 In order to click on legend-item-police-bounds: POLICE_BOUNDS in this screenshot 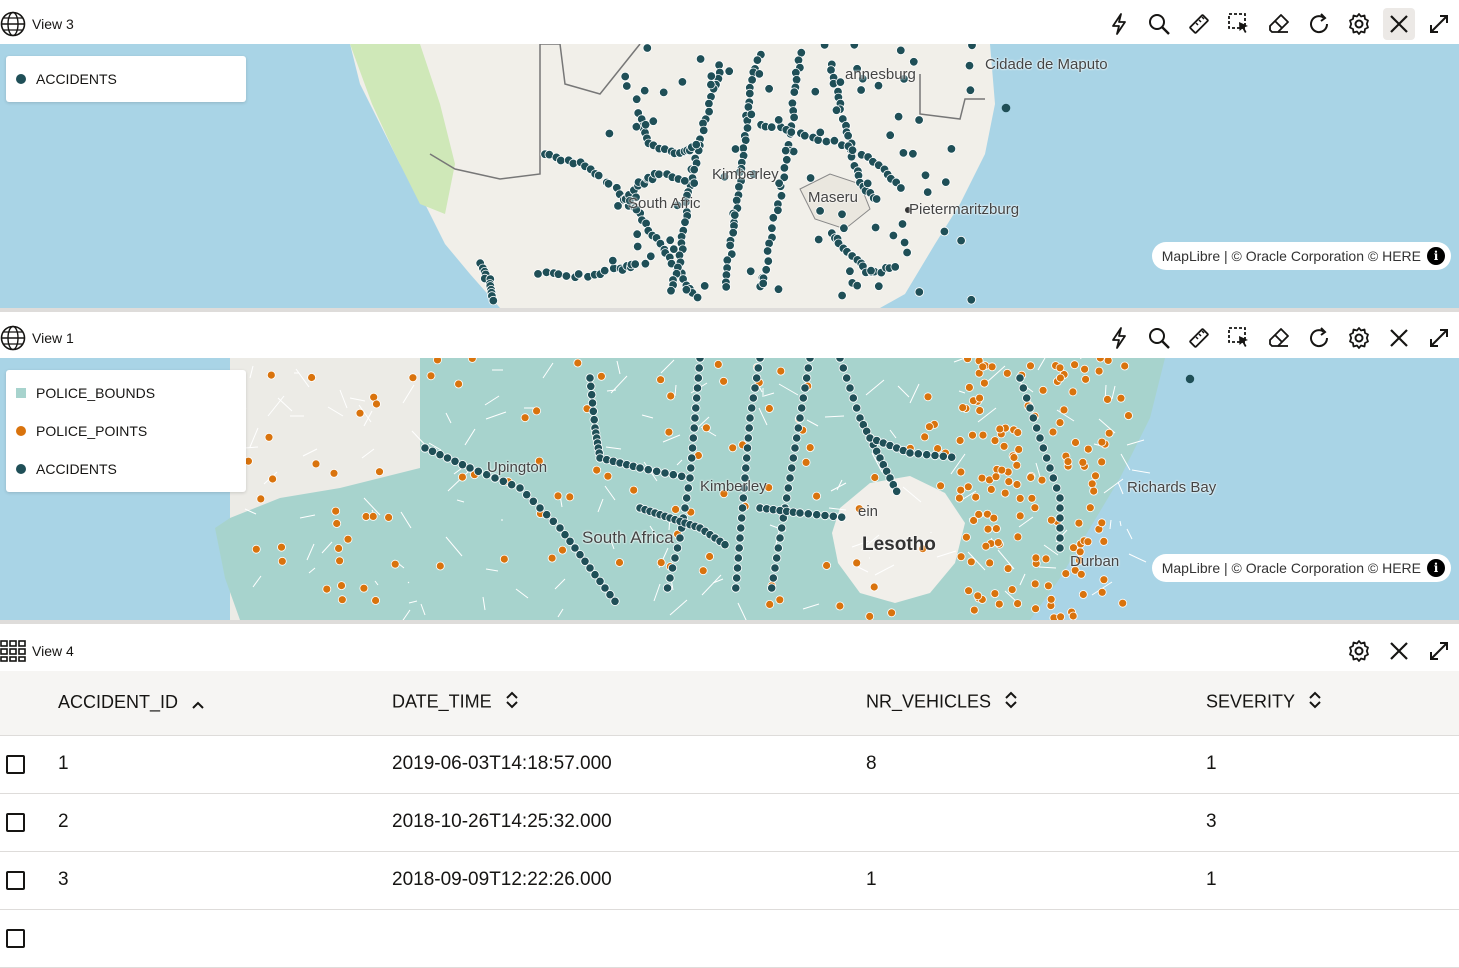, I will do `click(126, 393)`.